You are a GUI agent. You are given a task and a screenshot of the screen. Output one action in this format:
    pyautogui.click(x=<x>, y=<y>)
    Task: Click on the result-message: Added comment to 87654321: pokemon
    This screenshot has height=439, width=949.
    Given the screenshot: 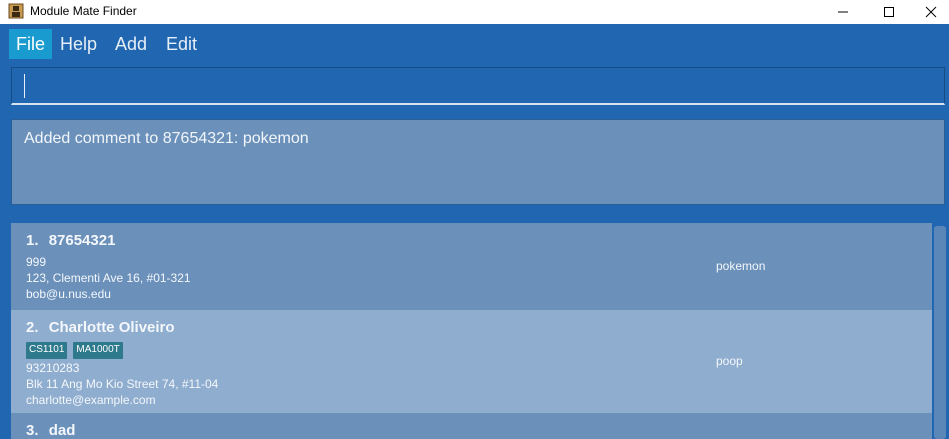 What is the action you would take?
    pyautogui.click(x=166, y=138)
    